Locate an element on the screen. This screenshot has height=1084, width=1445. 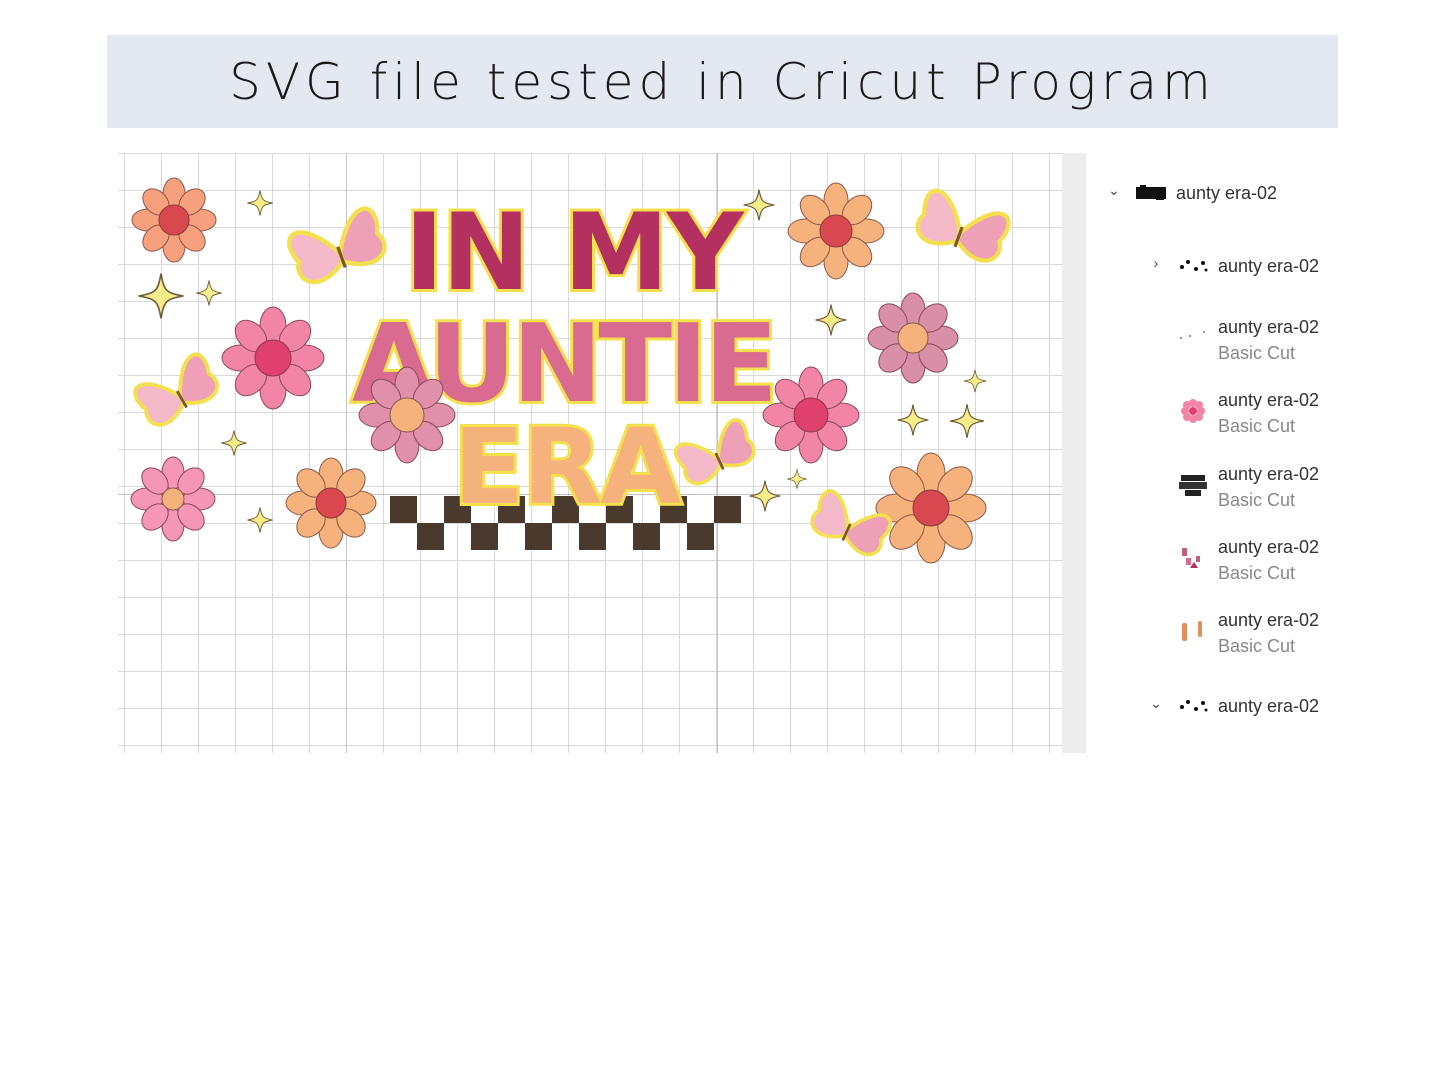
text-thumbnail-icon is located at coordinates (1193, 485).